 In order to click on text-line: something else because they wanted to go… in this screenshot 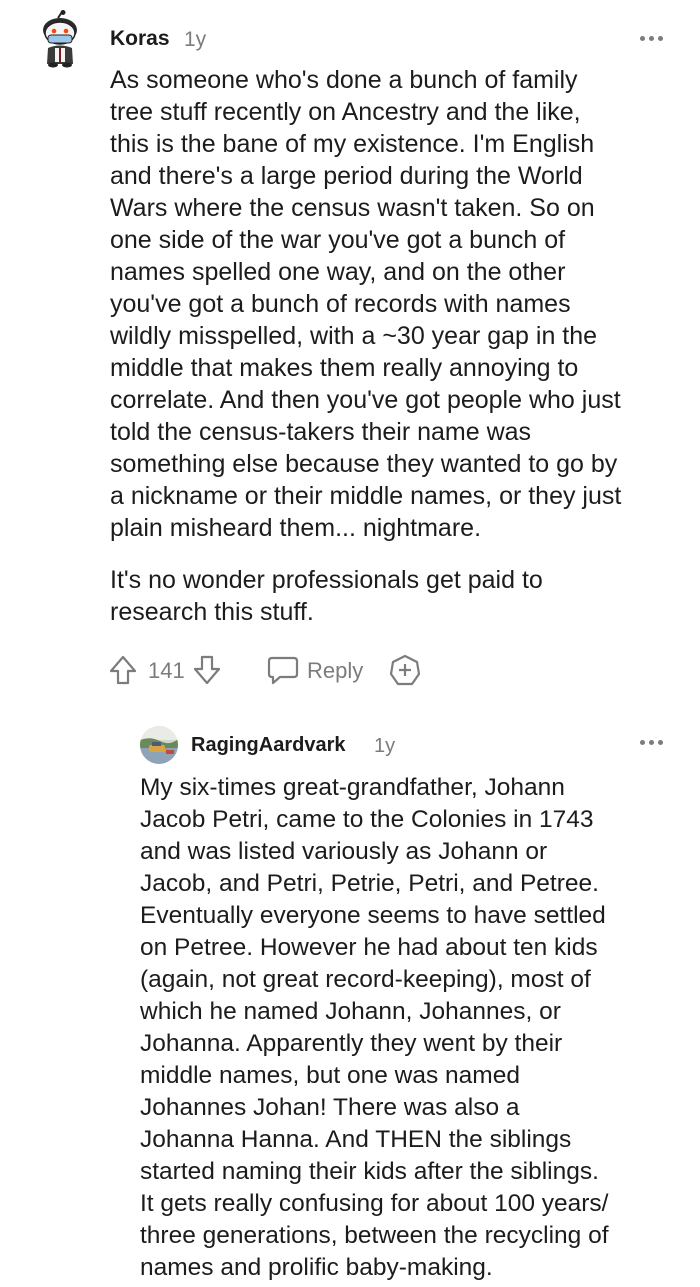, I will do `click(364, 464)`.